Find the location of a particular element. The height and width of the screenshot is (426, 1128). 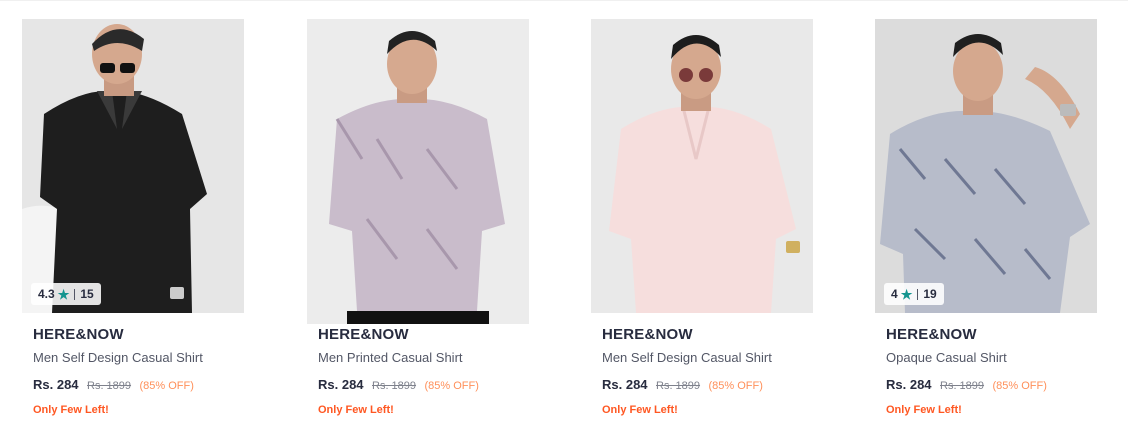

product-image: 4.3 ★ 15 is located at coordinates (133, 166).